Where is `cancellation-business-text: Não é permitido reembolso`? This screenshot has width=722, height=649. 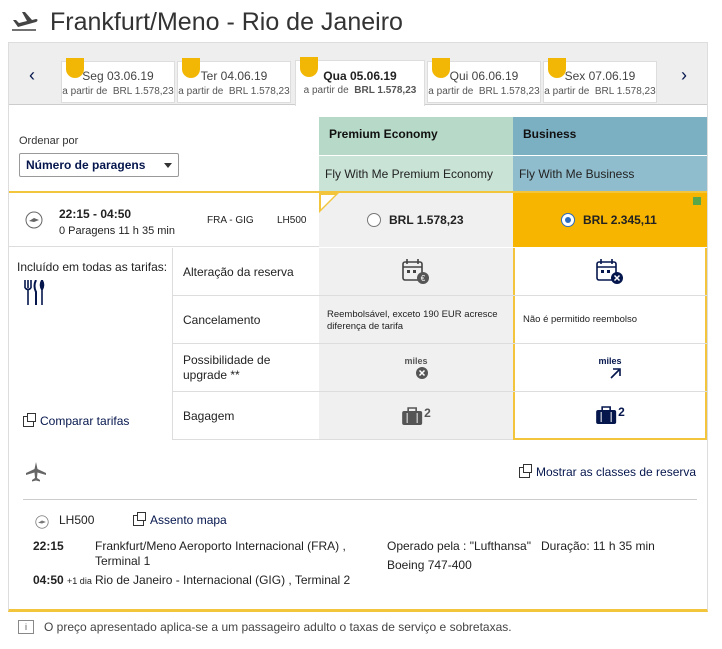
cancellation-business-text: Não é permitido reembolso is located at coordinates (580, 319).